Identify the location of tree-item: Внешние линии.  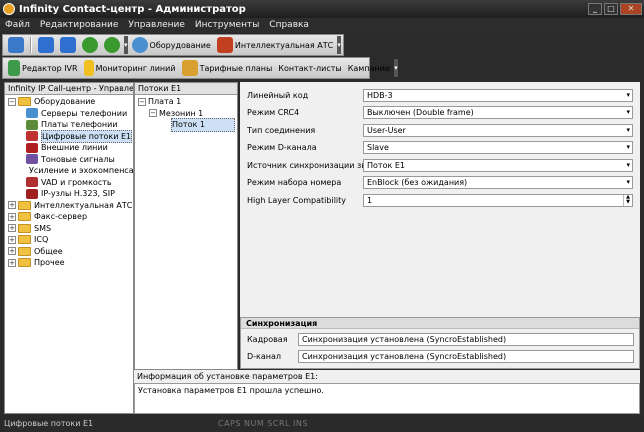
(69, 148).